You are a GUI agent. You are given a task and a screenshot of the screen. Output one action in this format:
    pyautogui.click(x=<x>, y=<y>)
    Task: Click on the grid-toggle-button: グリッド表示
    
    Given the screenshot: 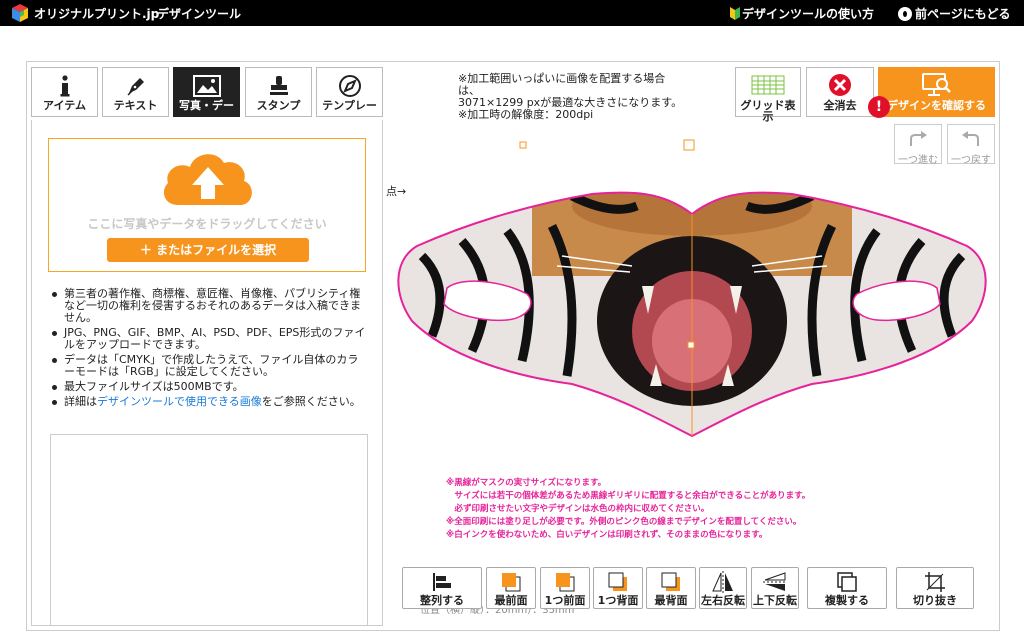 What is the action you would take?
    pyautogui.click(x=768, y=94)
    